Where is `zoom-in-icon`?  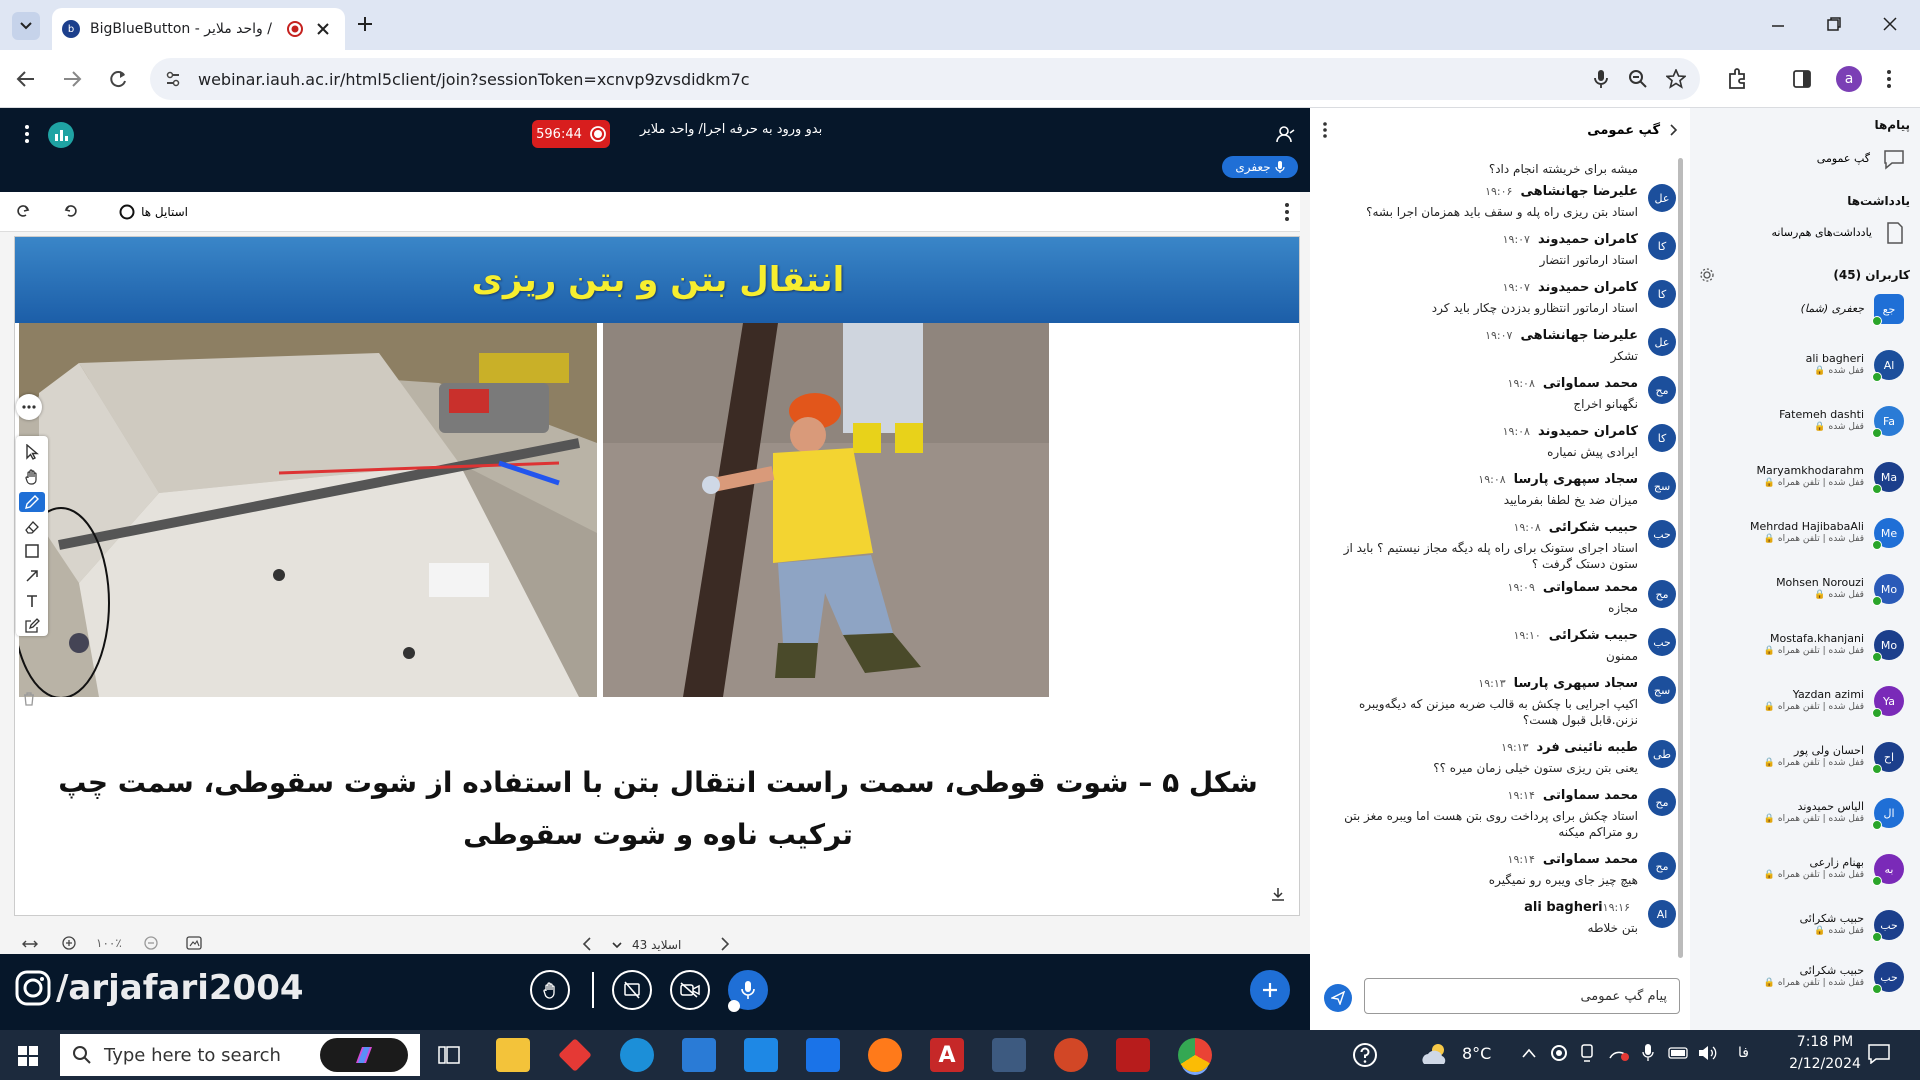
zoom-in-icon is located at coordinates (69, 943).